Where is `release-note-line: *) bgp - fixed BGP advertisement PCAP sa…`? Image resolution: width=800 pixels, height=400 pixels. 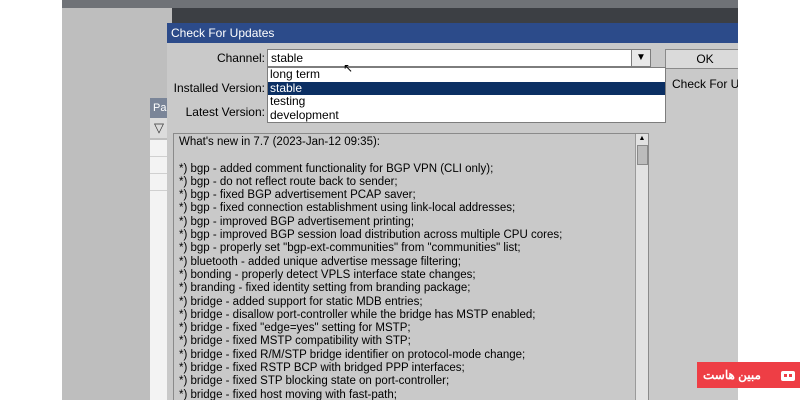 release-note-line: *) bgp - fixed BGP advertisement PCAP sa… is located at coordinates (297, 195).